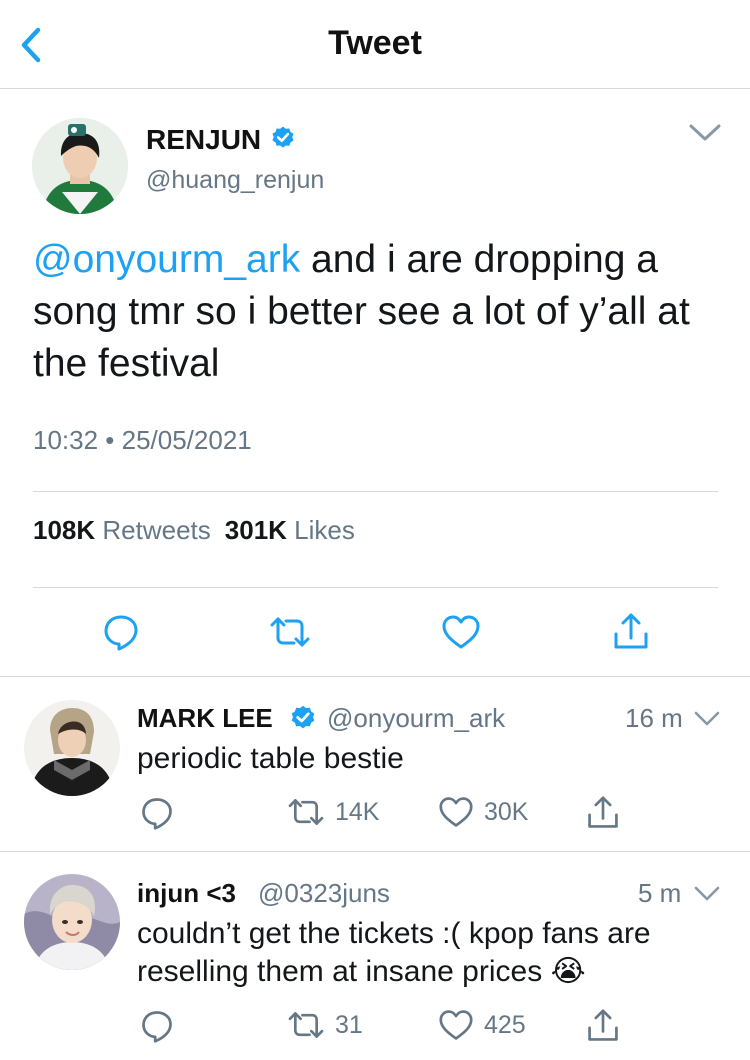 The width and height of the screenshot is (750, 1060). What do you see at coordinates (142, 440) in the screenshot?
I see `tweet-timestamp: 10:32 • 25/05/2021` at bounding box center [142, 440].